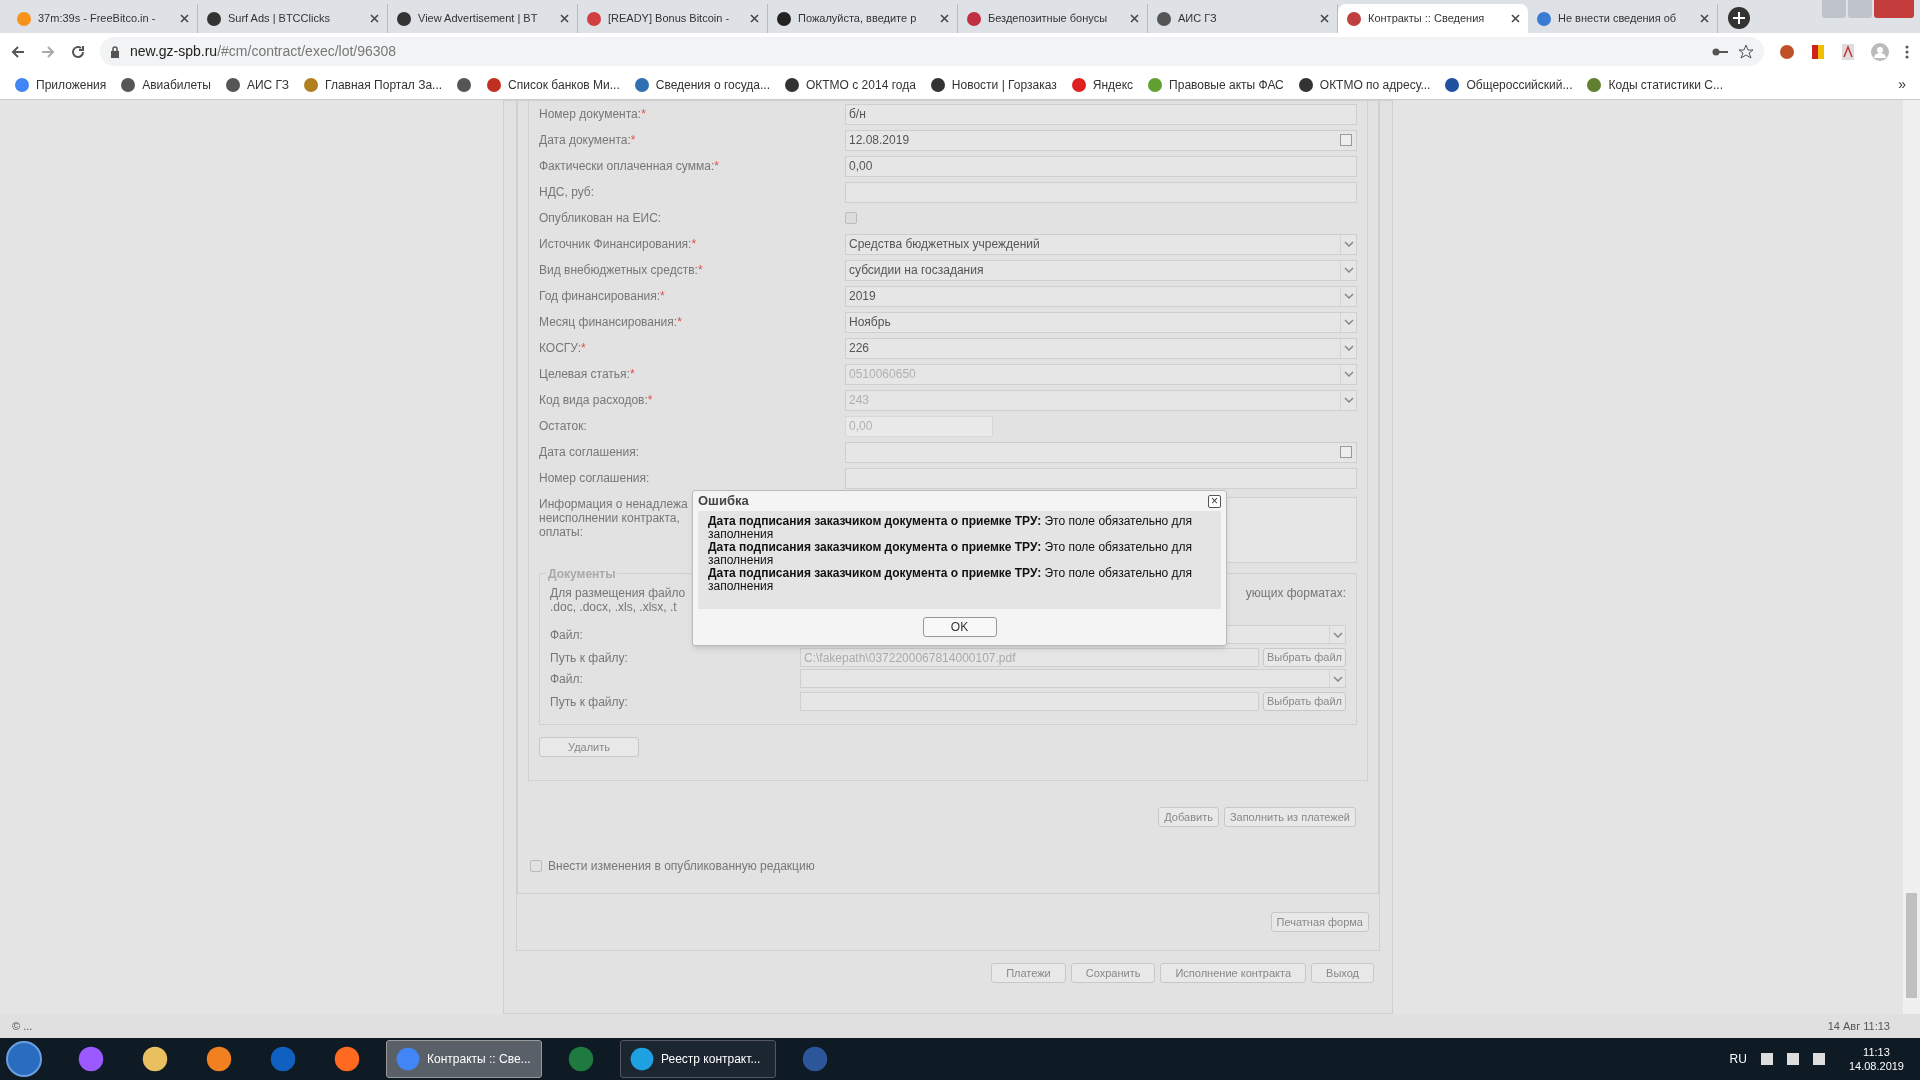 Image resolution: width=1920 pixels, height=1080 pixels. I want to click on field-label: Целевая статья:*, so click(587, 374).